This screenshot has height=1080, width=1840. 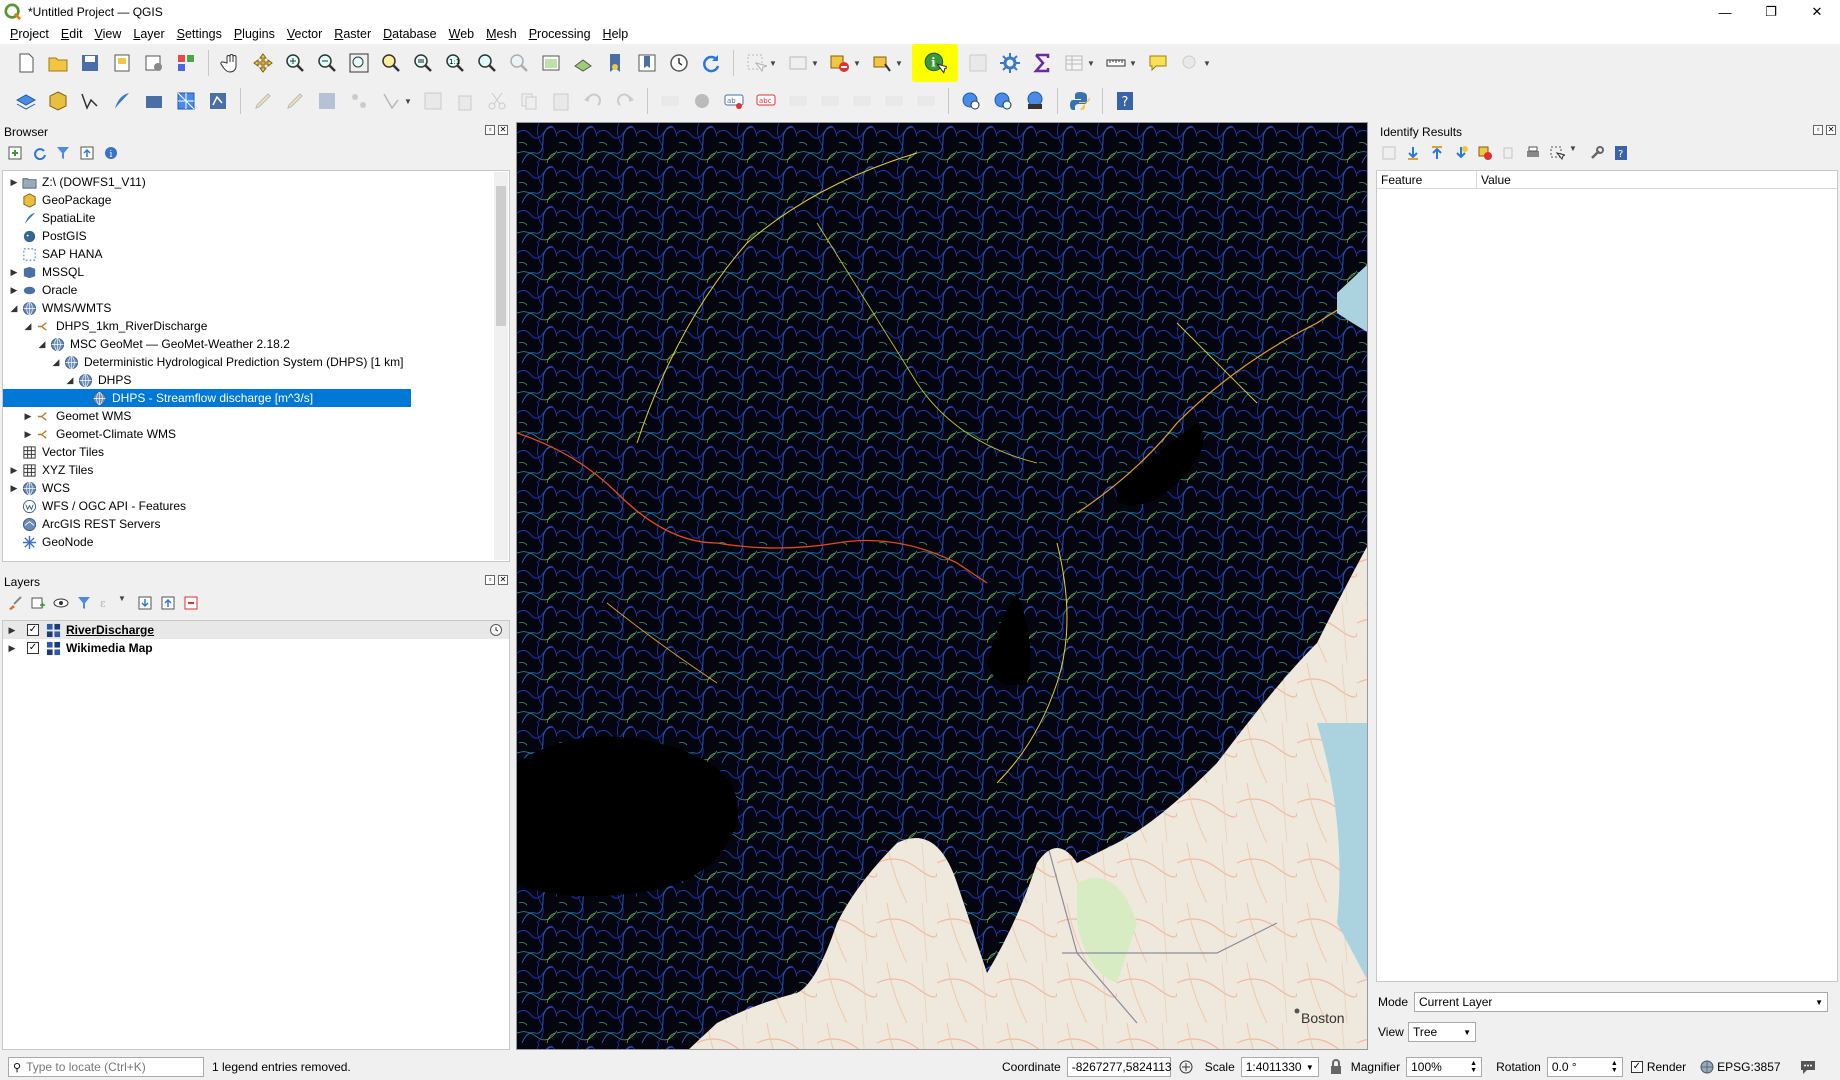 I want to click on temporal-controller-button, so click(x=679, y=63).